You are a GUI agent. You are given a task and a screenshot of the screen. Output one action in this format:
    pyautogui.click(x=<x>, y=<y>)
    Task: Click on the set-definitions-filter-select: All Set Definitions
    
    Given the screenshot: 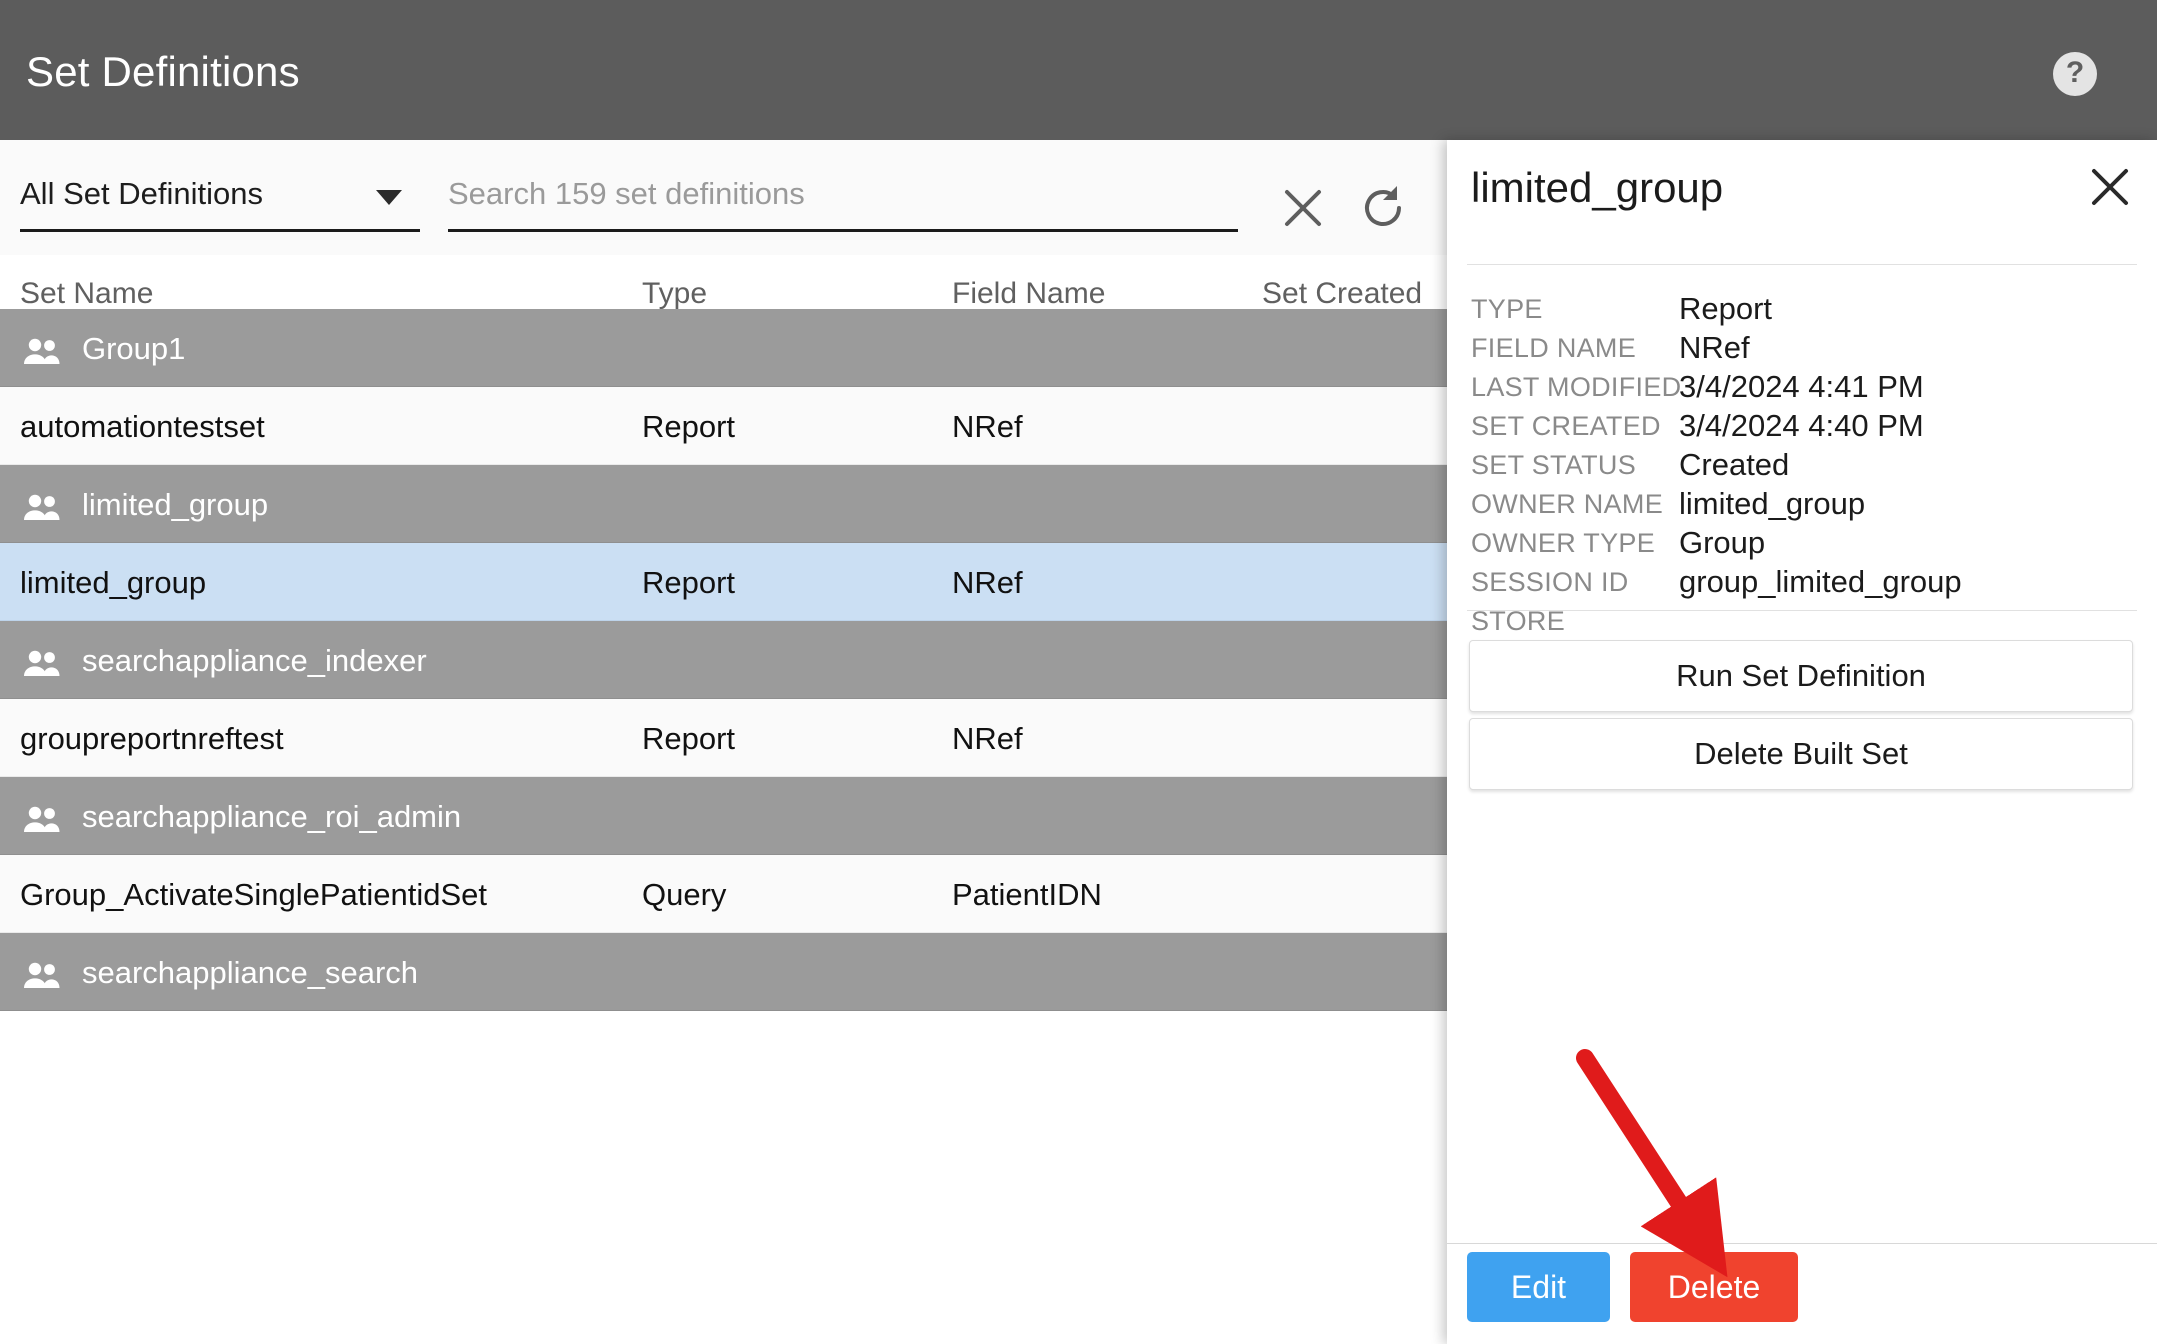 What is the action you would take?
    pyautogui.click(x=220, y=201)
    